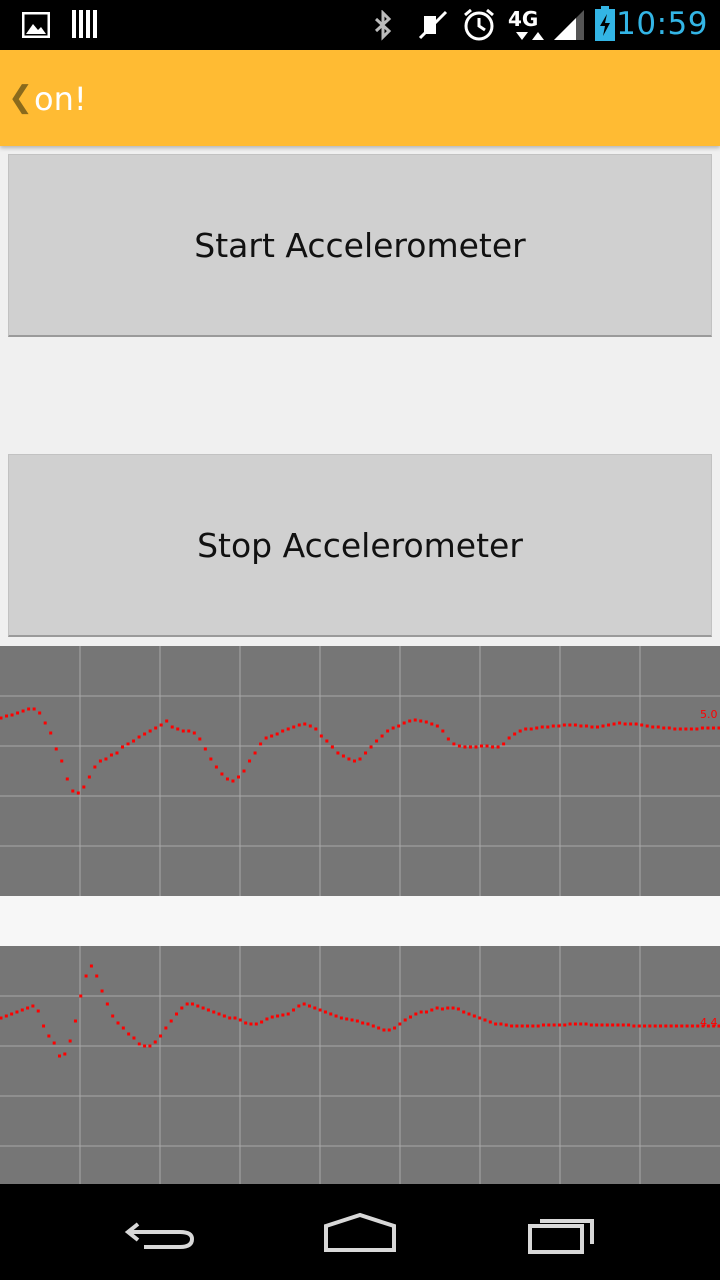  What do you see at coordinates (479, 27) in the screenshot?
I see `alarm-icon` at bounding box center [479, 27].